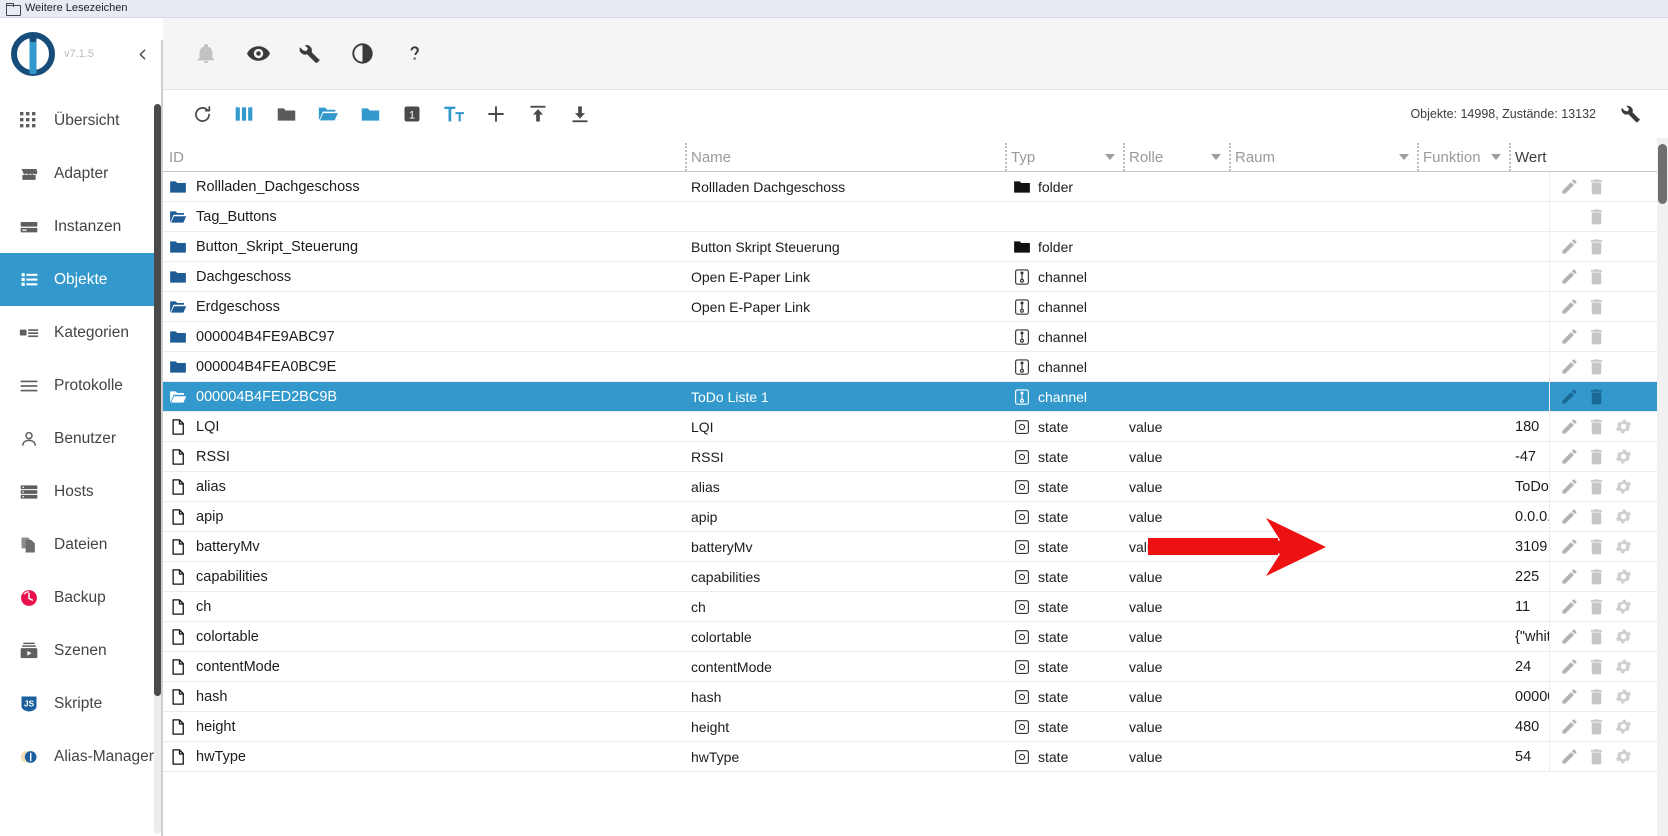  I want to click on sidebar-item-benutzer: Benutzer, so click(81, 438).